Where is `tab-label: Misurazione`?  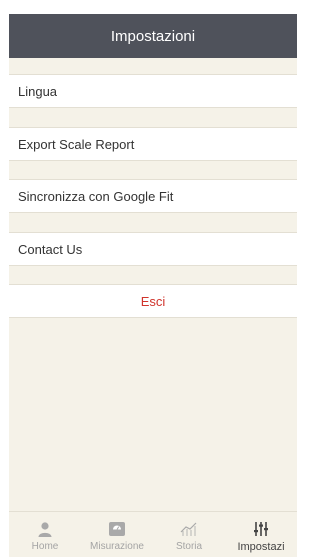
tab-label: Misurazione is located at coordinates (117, 546).